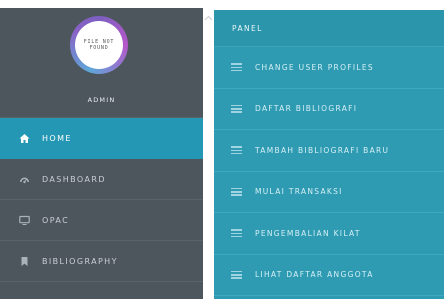 This screenshot has height=299, width=444. What do you see at coordinates (314, 67) in the screenshot?
I see `panel-item-label: CHANGE USER PROFILES` at bounding box center [314, 67].